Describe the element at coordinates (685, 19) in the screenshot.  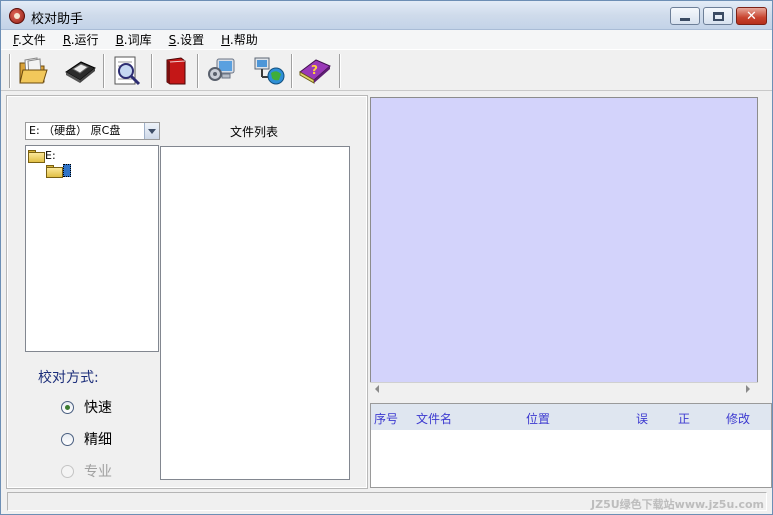
I see `minimize-icon` at that location.